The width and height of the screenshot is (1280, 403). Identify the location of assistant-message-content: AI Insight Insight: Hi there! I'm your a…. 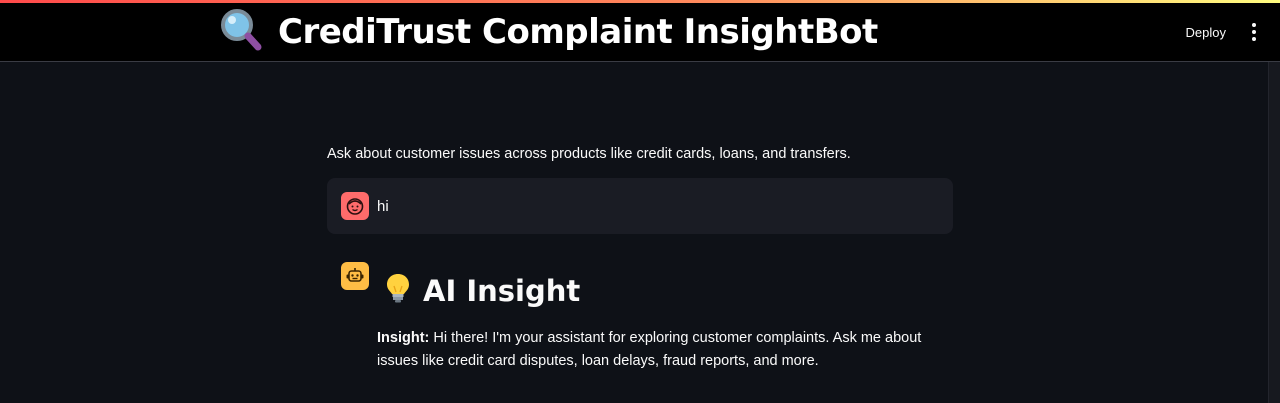
(667, 317).